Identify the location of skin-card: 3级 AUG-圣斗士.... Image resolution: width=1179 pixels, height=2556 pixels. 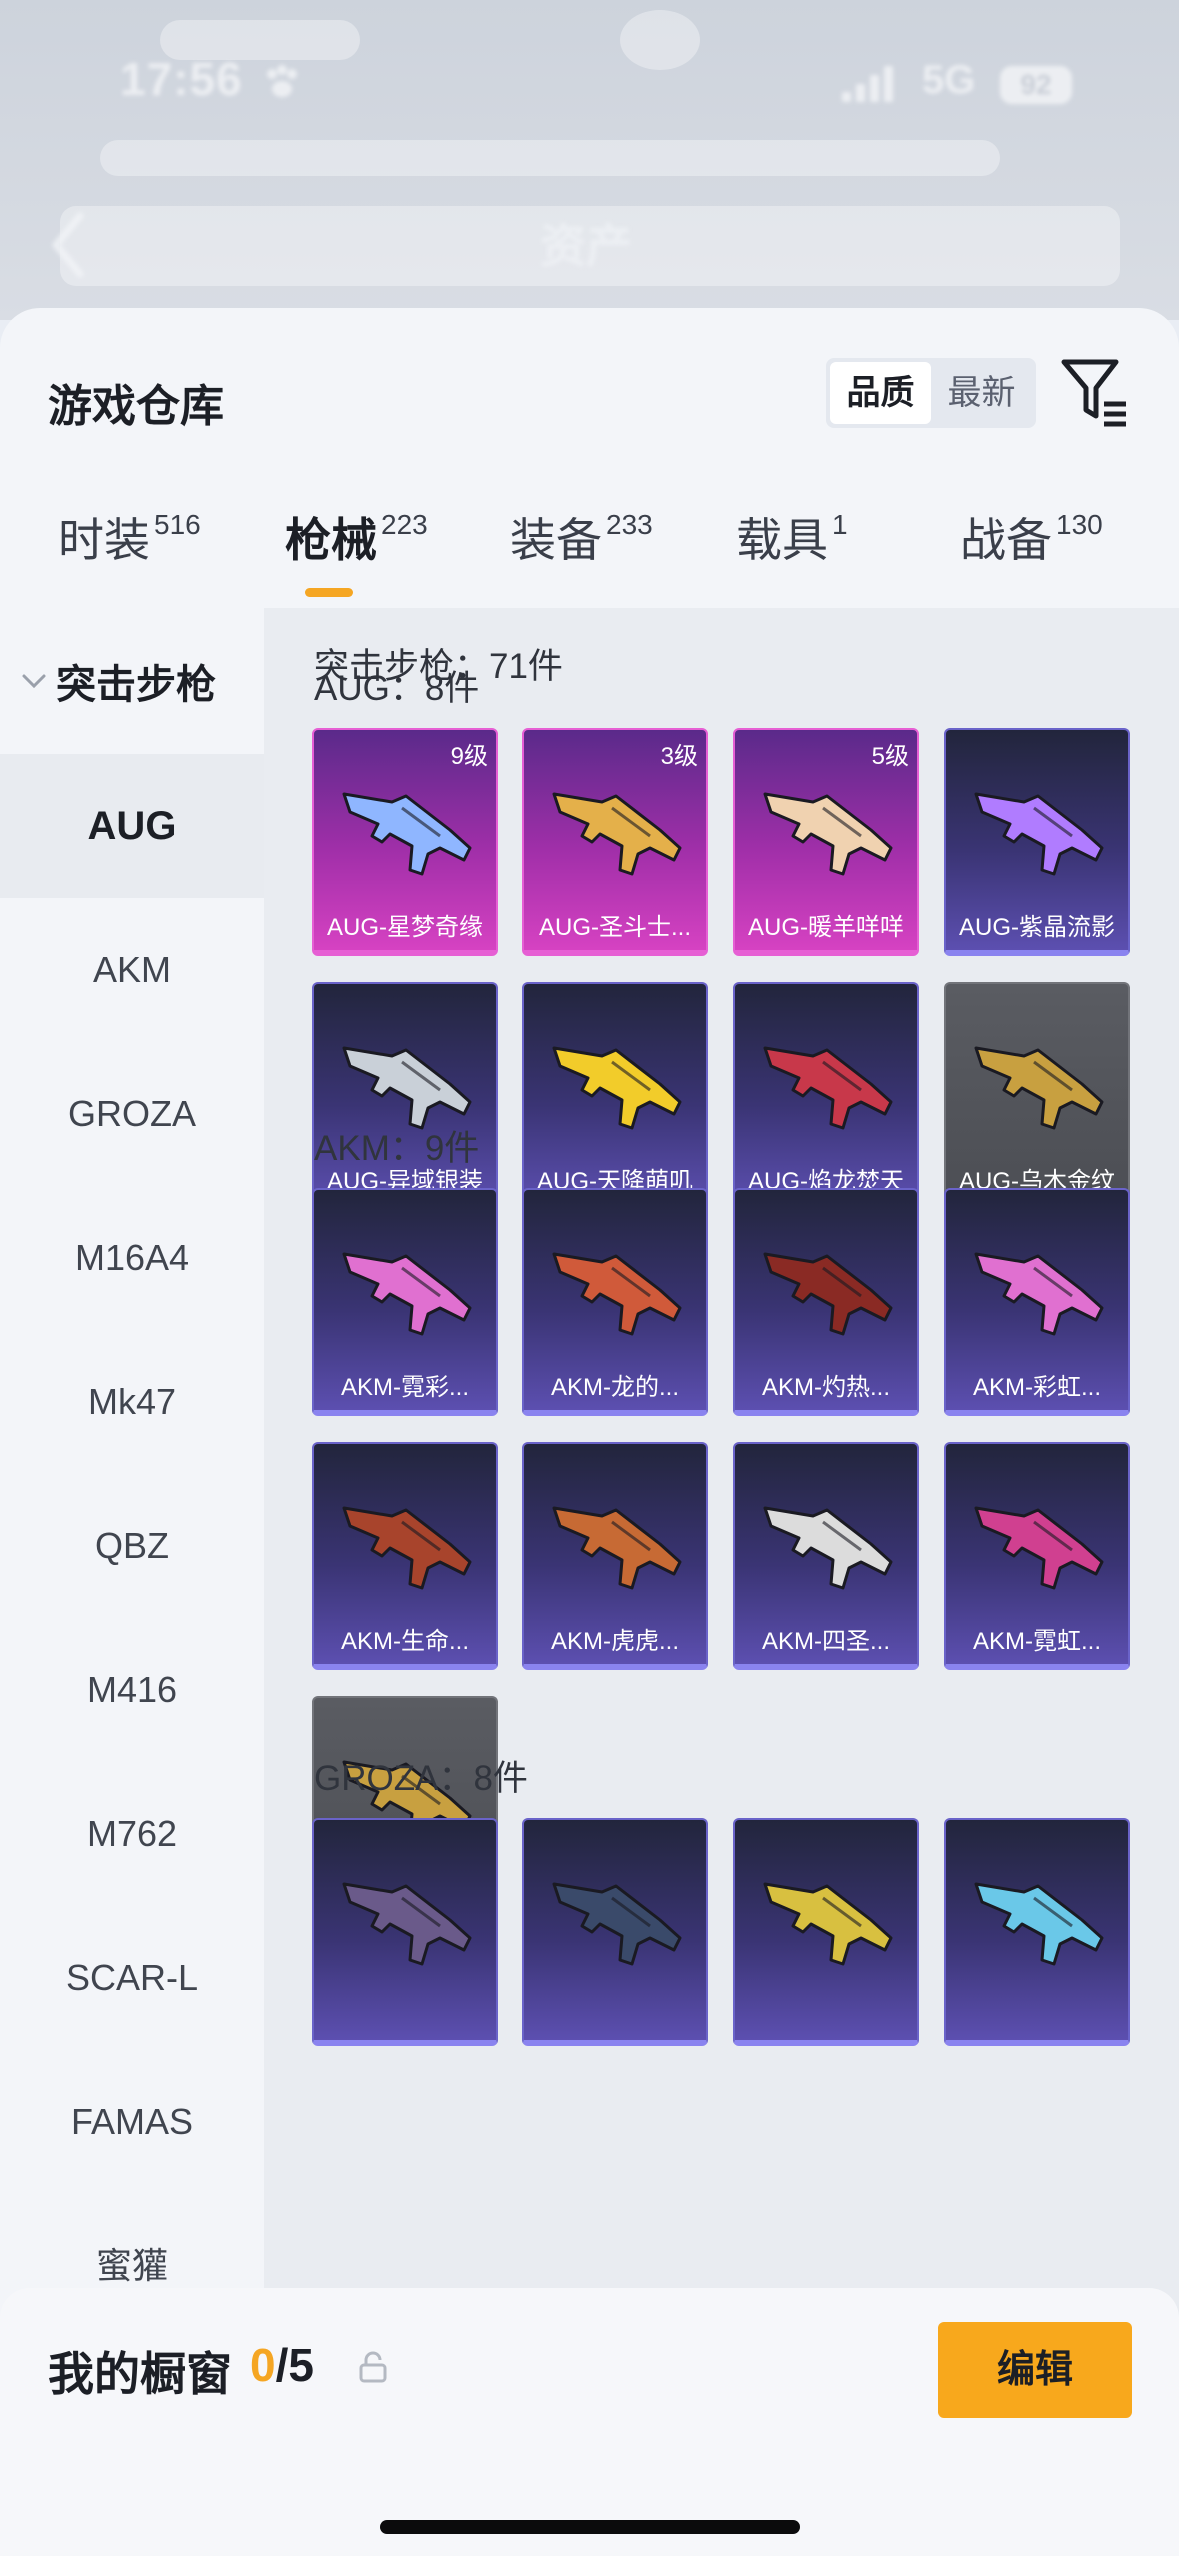
(615, 842).